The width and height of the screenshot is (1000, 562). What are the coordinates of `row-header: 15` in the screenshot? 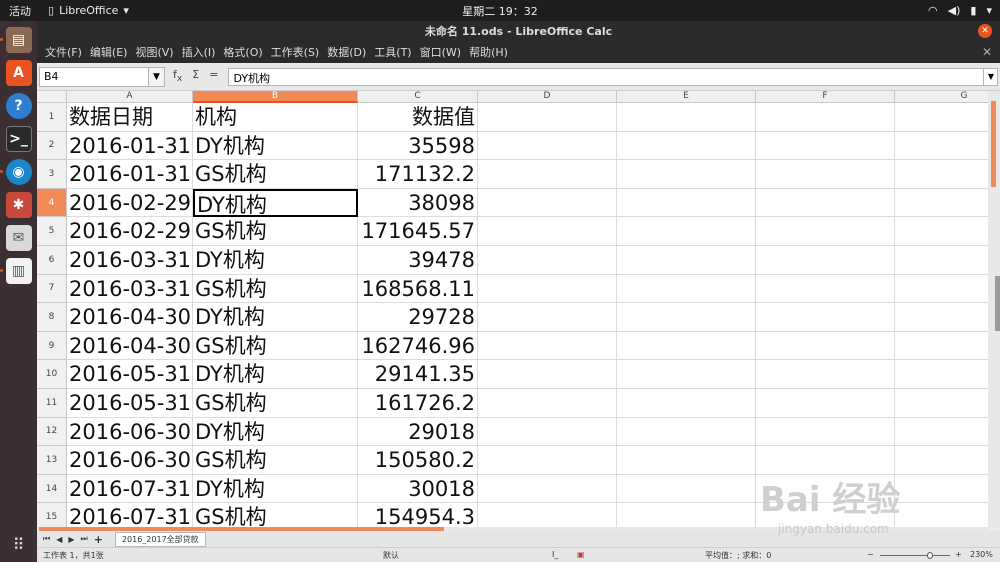 It's located at (52, 515).